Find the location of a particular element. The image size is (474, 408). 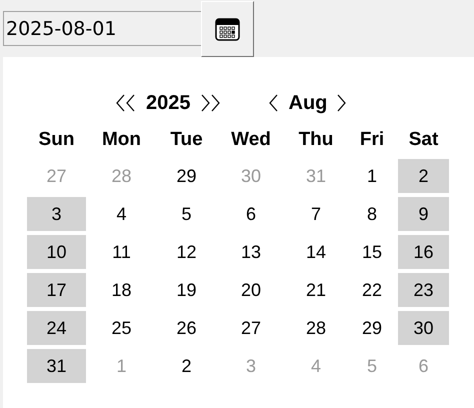

day-cell: 13 is located at coordinates (251, 252).